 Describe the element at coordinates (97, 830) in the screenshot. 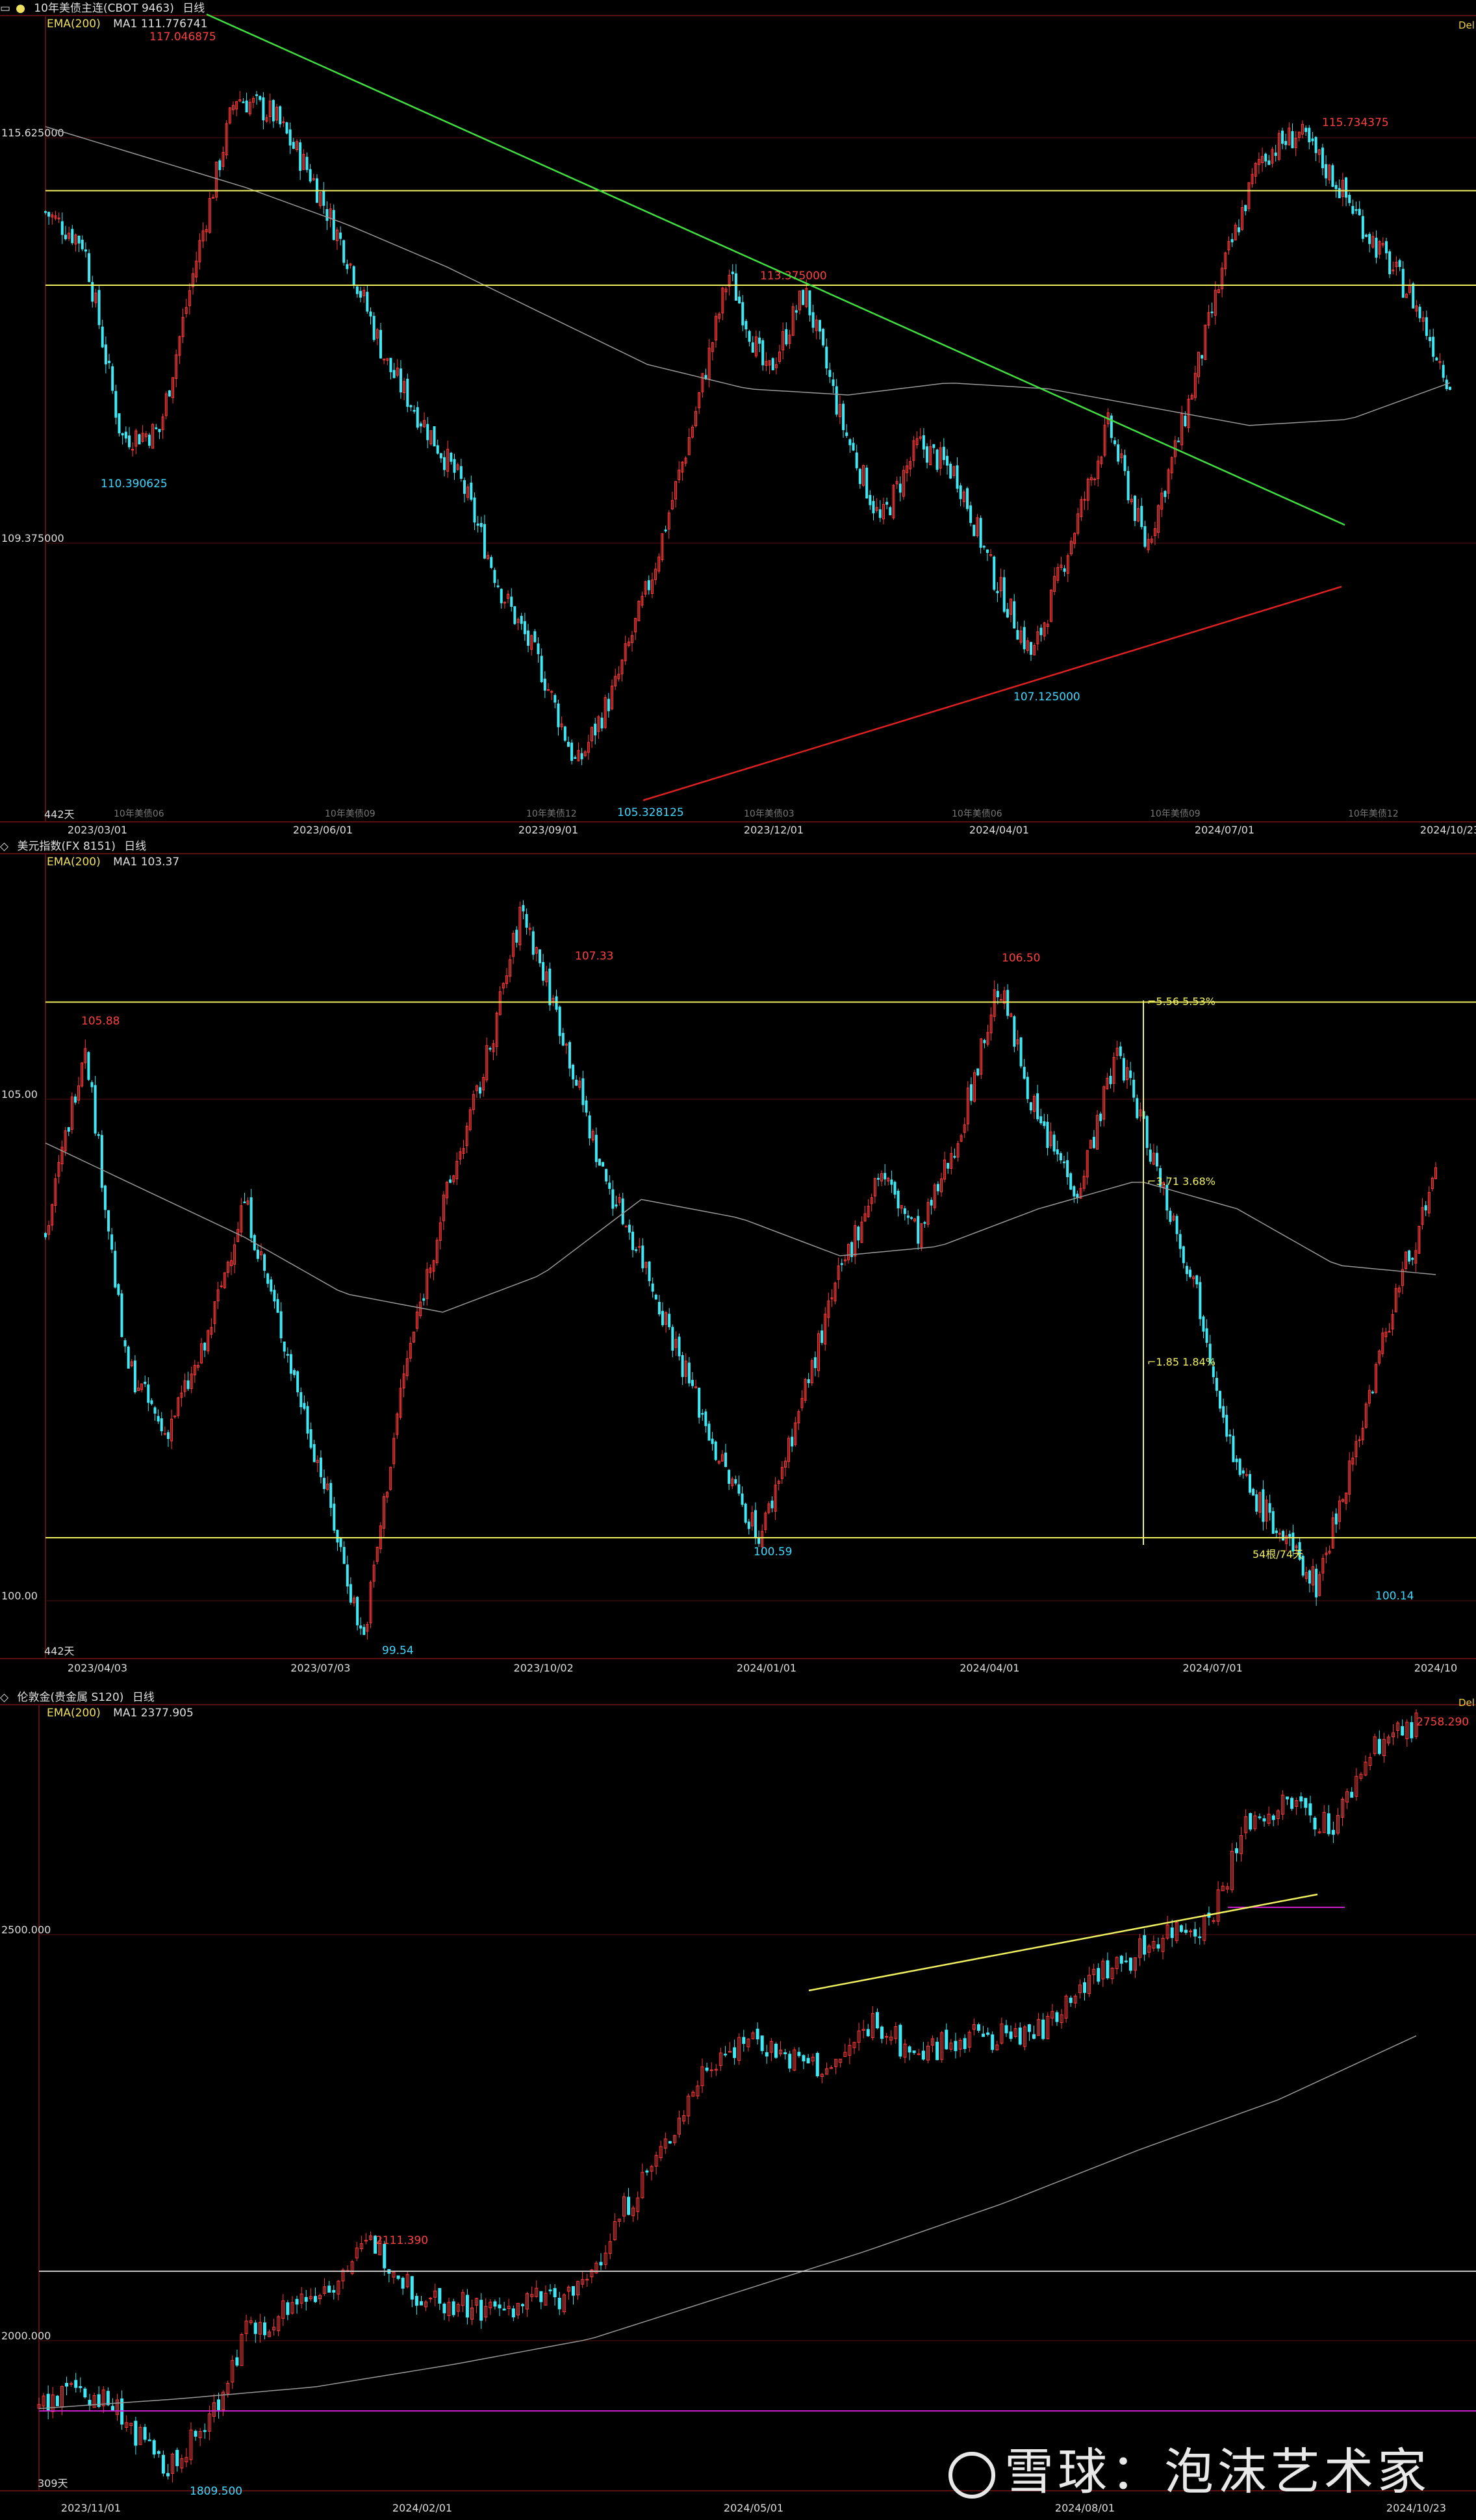

I see `date-tick-label: 2023/03/01` at that location.